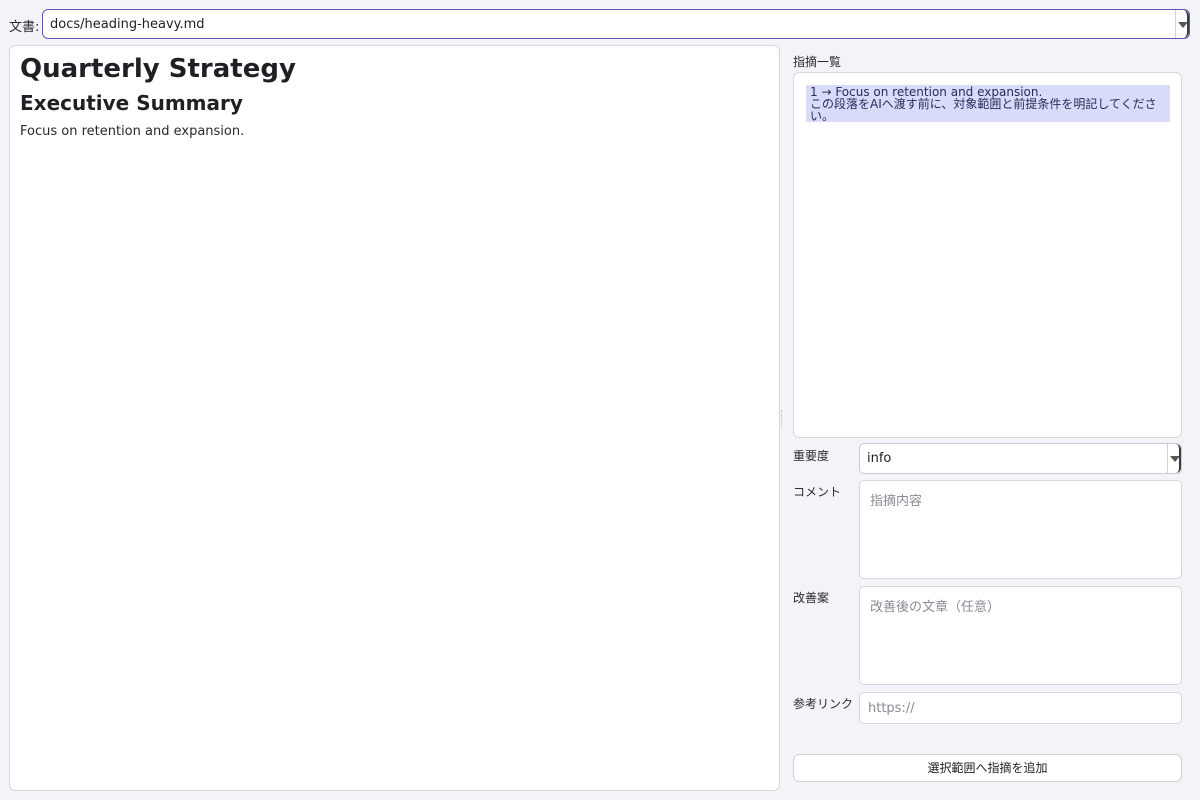 This screenshot has height=800, width=1200. What do you see at coordinates (1020, 708) in the screenshot?
I see `link-field: https://` at bounding box center [1020, 708].